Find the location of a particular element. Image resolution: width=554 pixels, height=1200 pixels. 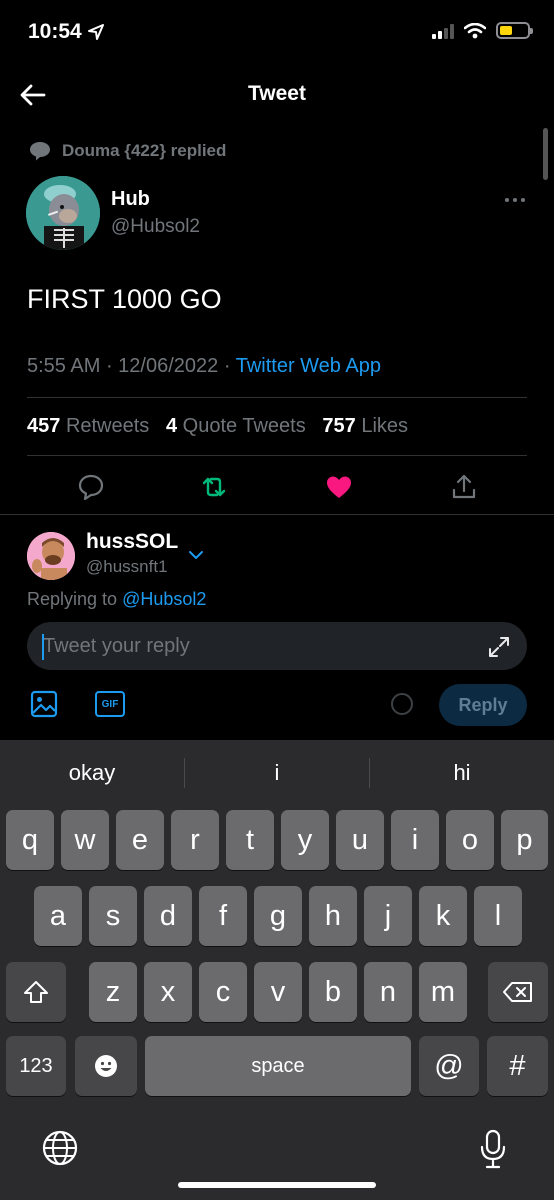

user-avatar is located at coordinates (51, 556).